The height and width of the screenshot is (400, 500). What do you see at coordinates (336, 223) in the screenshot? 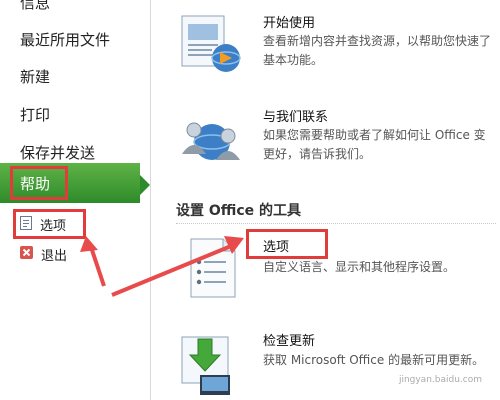
I see `section-divider` at bounding box center [336, 223].